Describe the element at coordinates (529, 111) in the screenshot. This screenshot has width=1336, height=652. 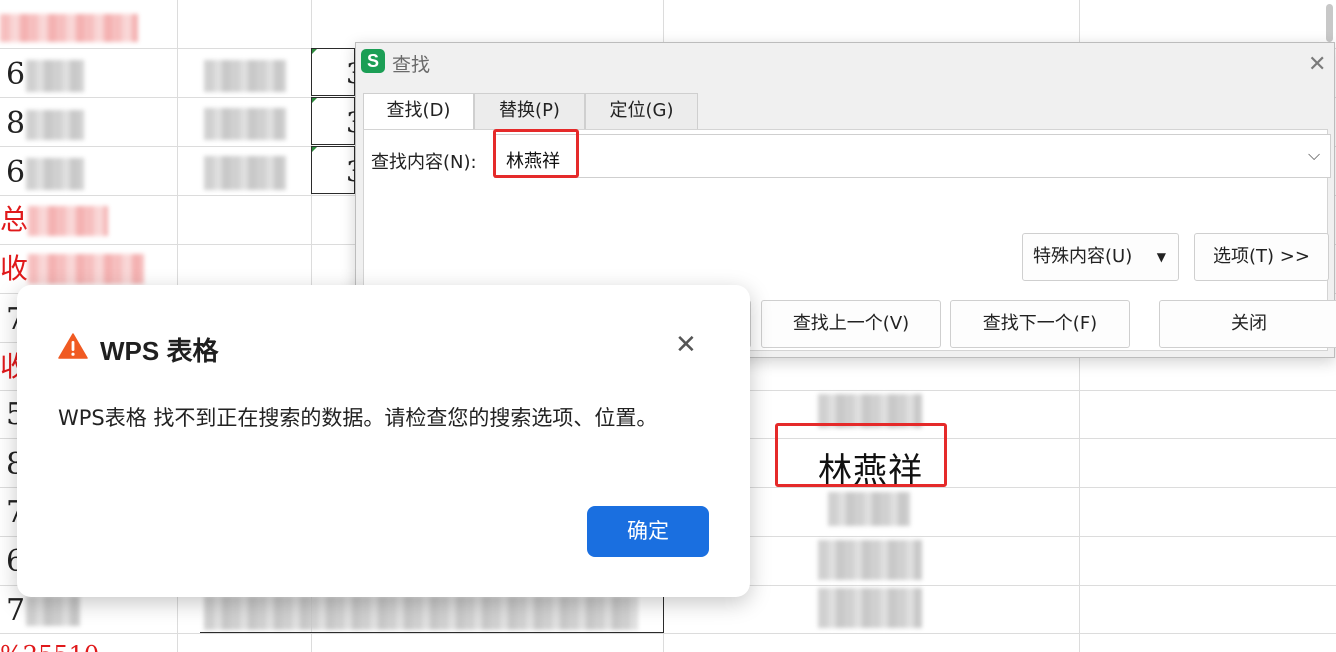
I see `tab-replace: 替换(P)` at that location.